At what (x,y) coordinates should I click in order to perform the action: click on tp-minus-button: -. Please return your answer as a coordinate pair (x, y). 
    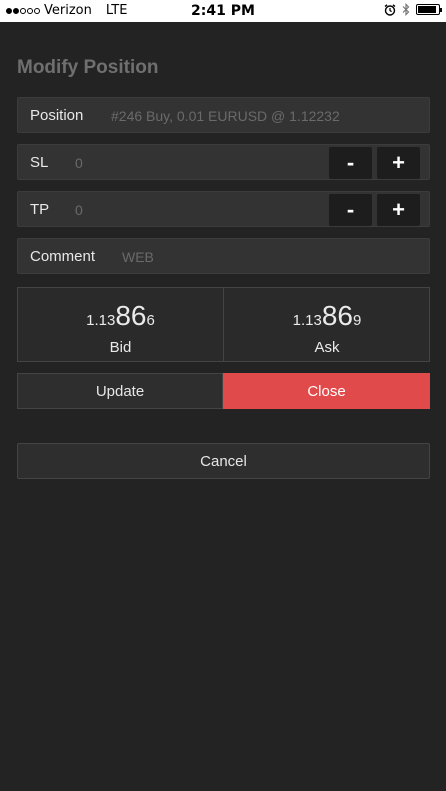
    Looking at the image, I should click on (350, 210).